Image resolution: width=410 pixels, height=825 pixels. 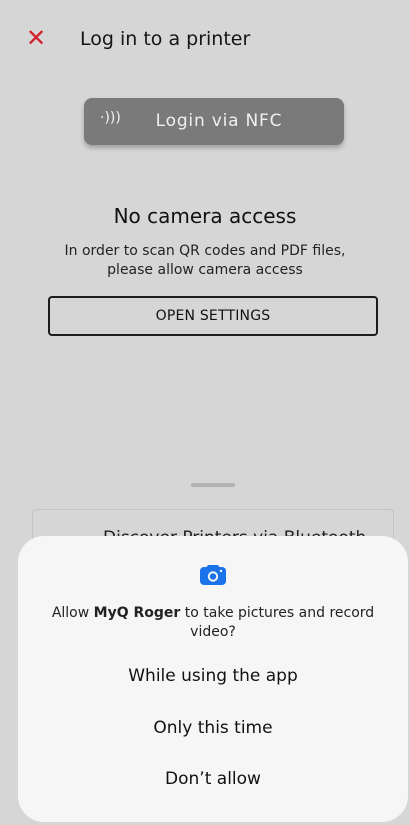 What do you see at coordinates (213, 316) in the screenshot?
I see `open-settings-button: OPEN SETTINGS` at bounding box center [213, 316].